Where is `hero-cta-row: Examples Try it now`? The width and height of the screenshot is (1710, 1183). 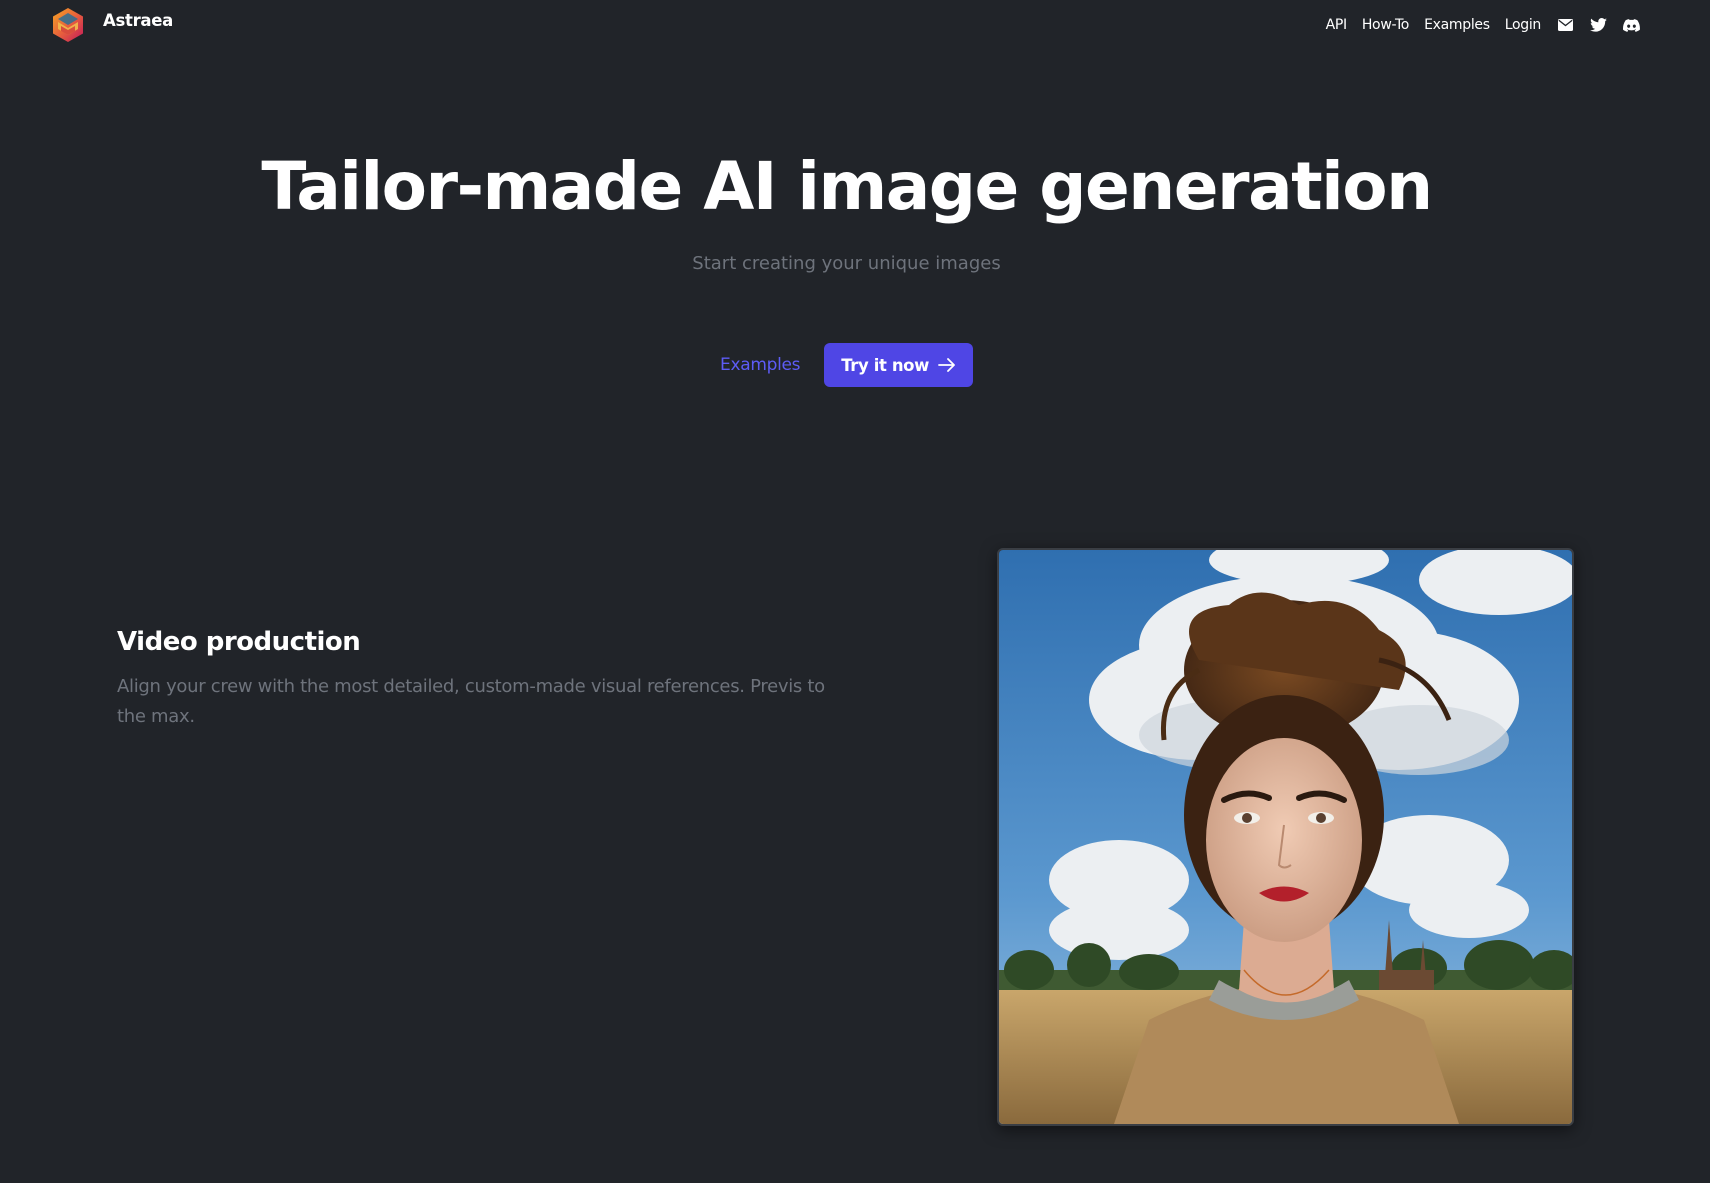
hero-cta-row: Examples Try it now is located at coordinates (846, 365).